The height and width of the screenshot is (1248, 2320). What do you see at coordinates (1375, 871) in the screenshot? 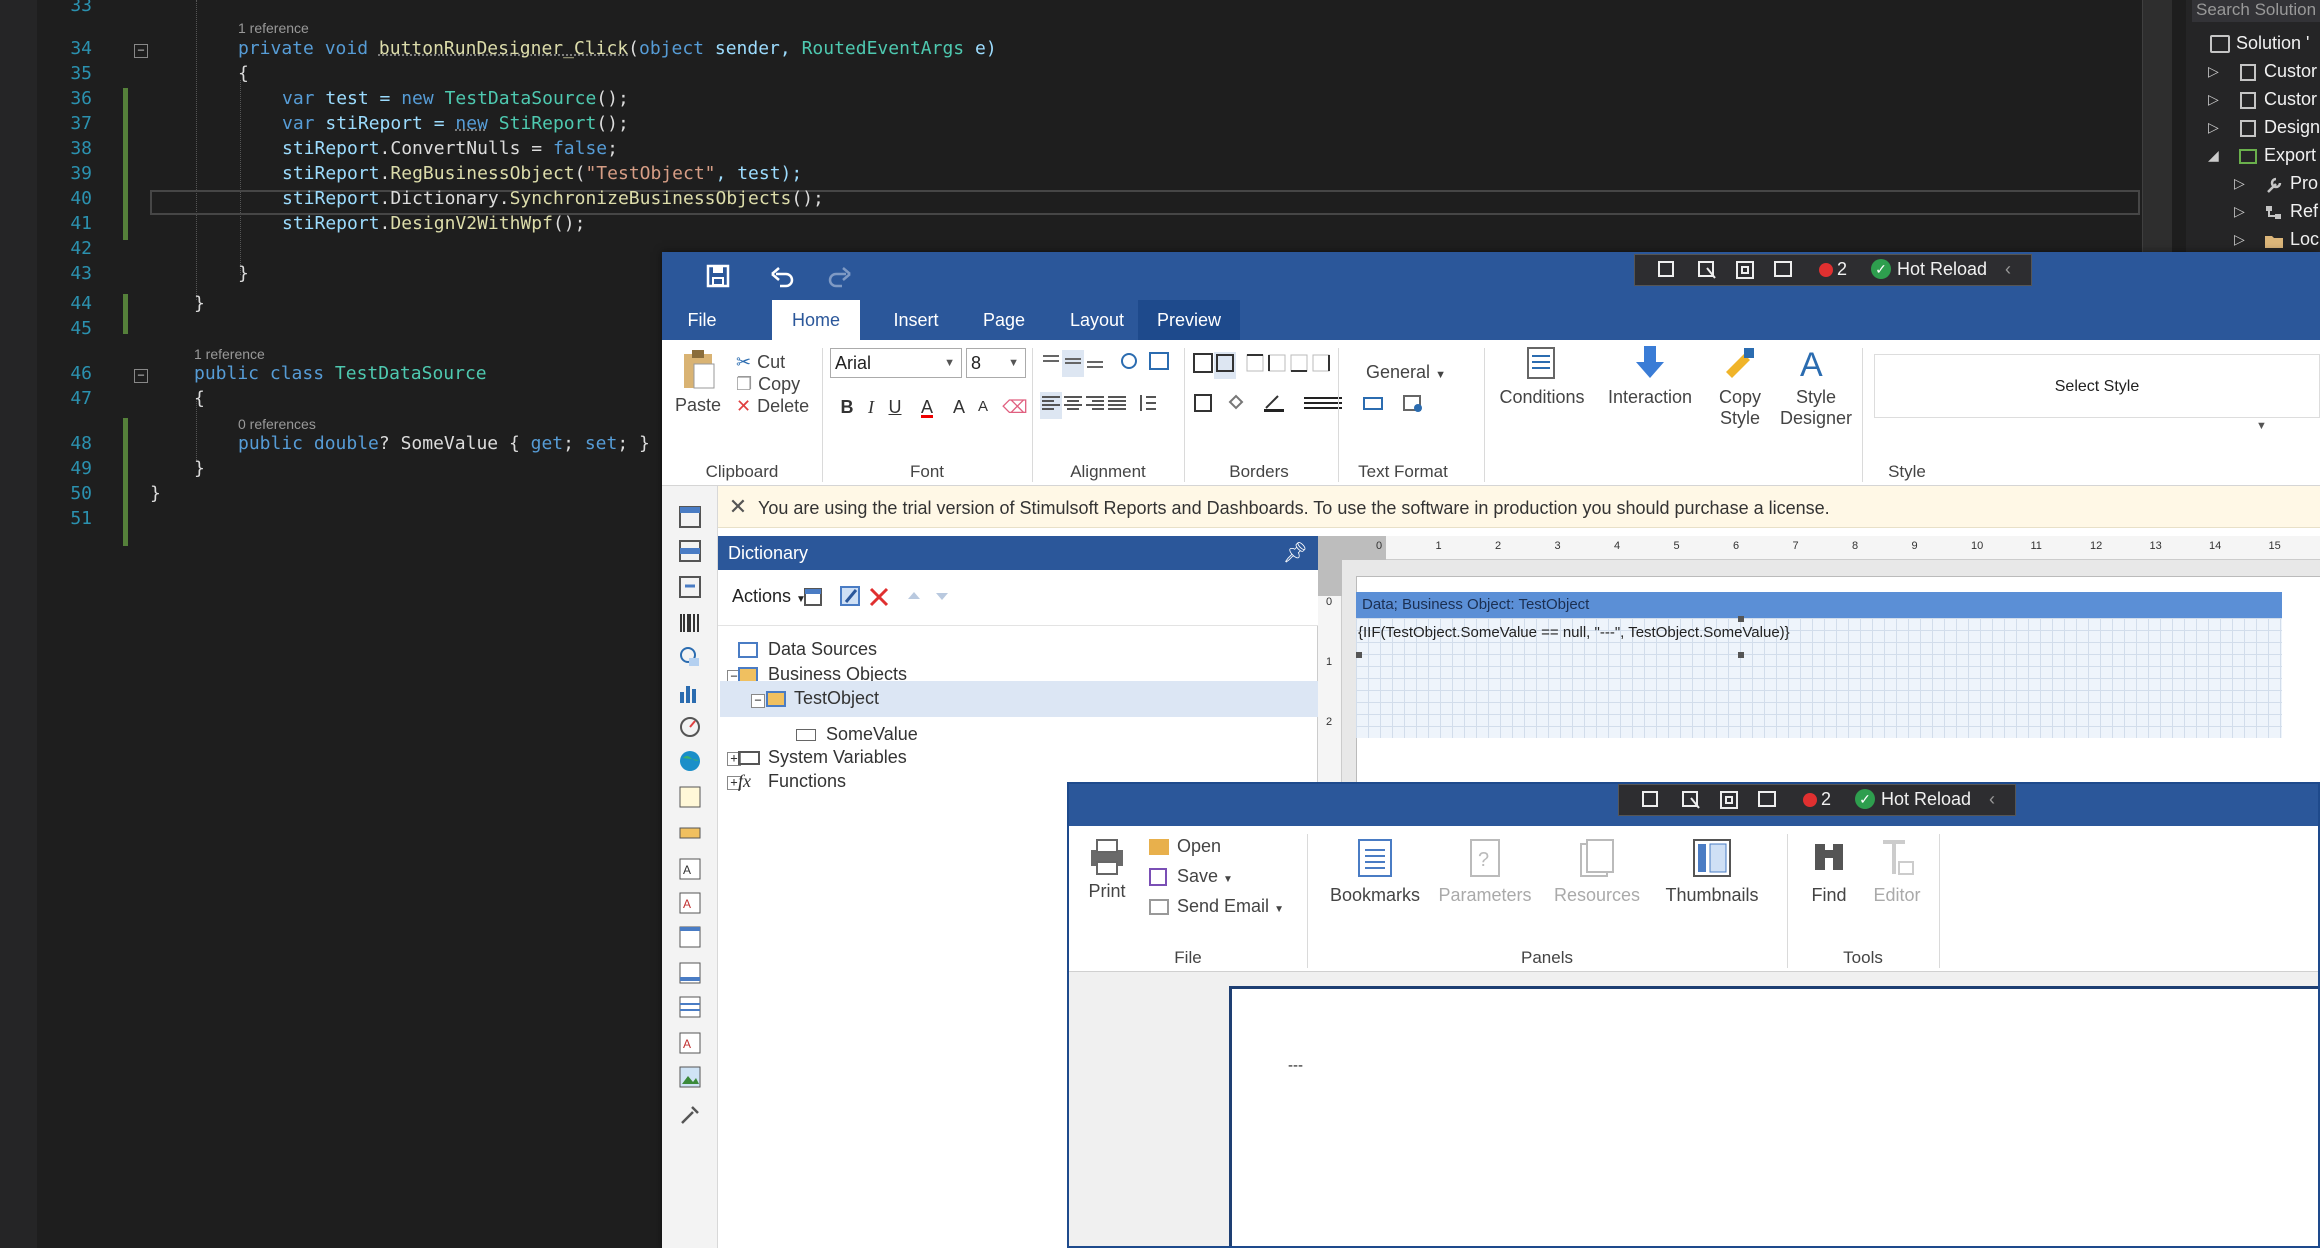
I see `bookmarks-button: Bookmarks` at bounding box center [1375, 871].